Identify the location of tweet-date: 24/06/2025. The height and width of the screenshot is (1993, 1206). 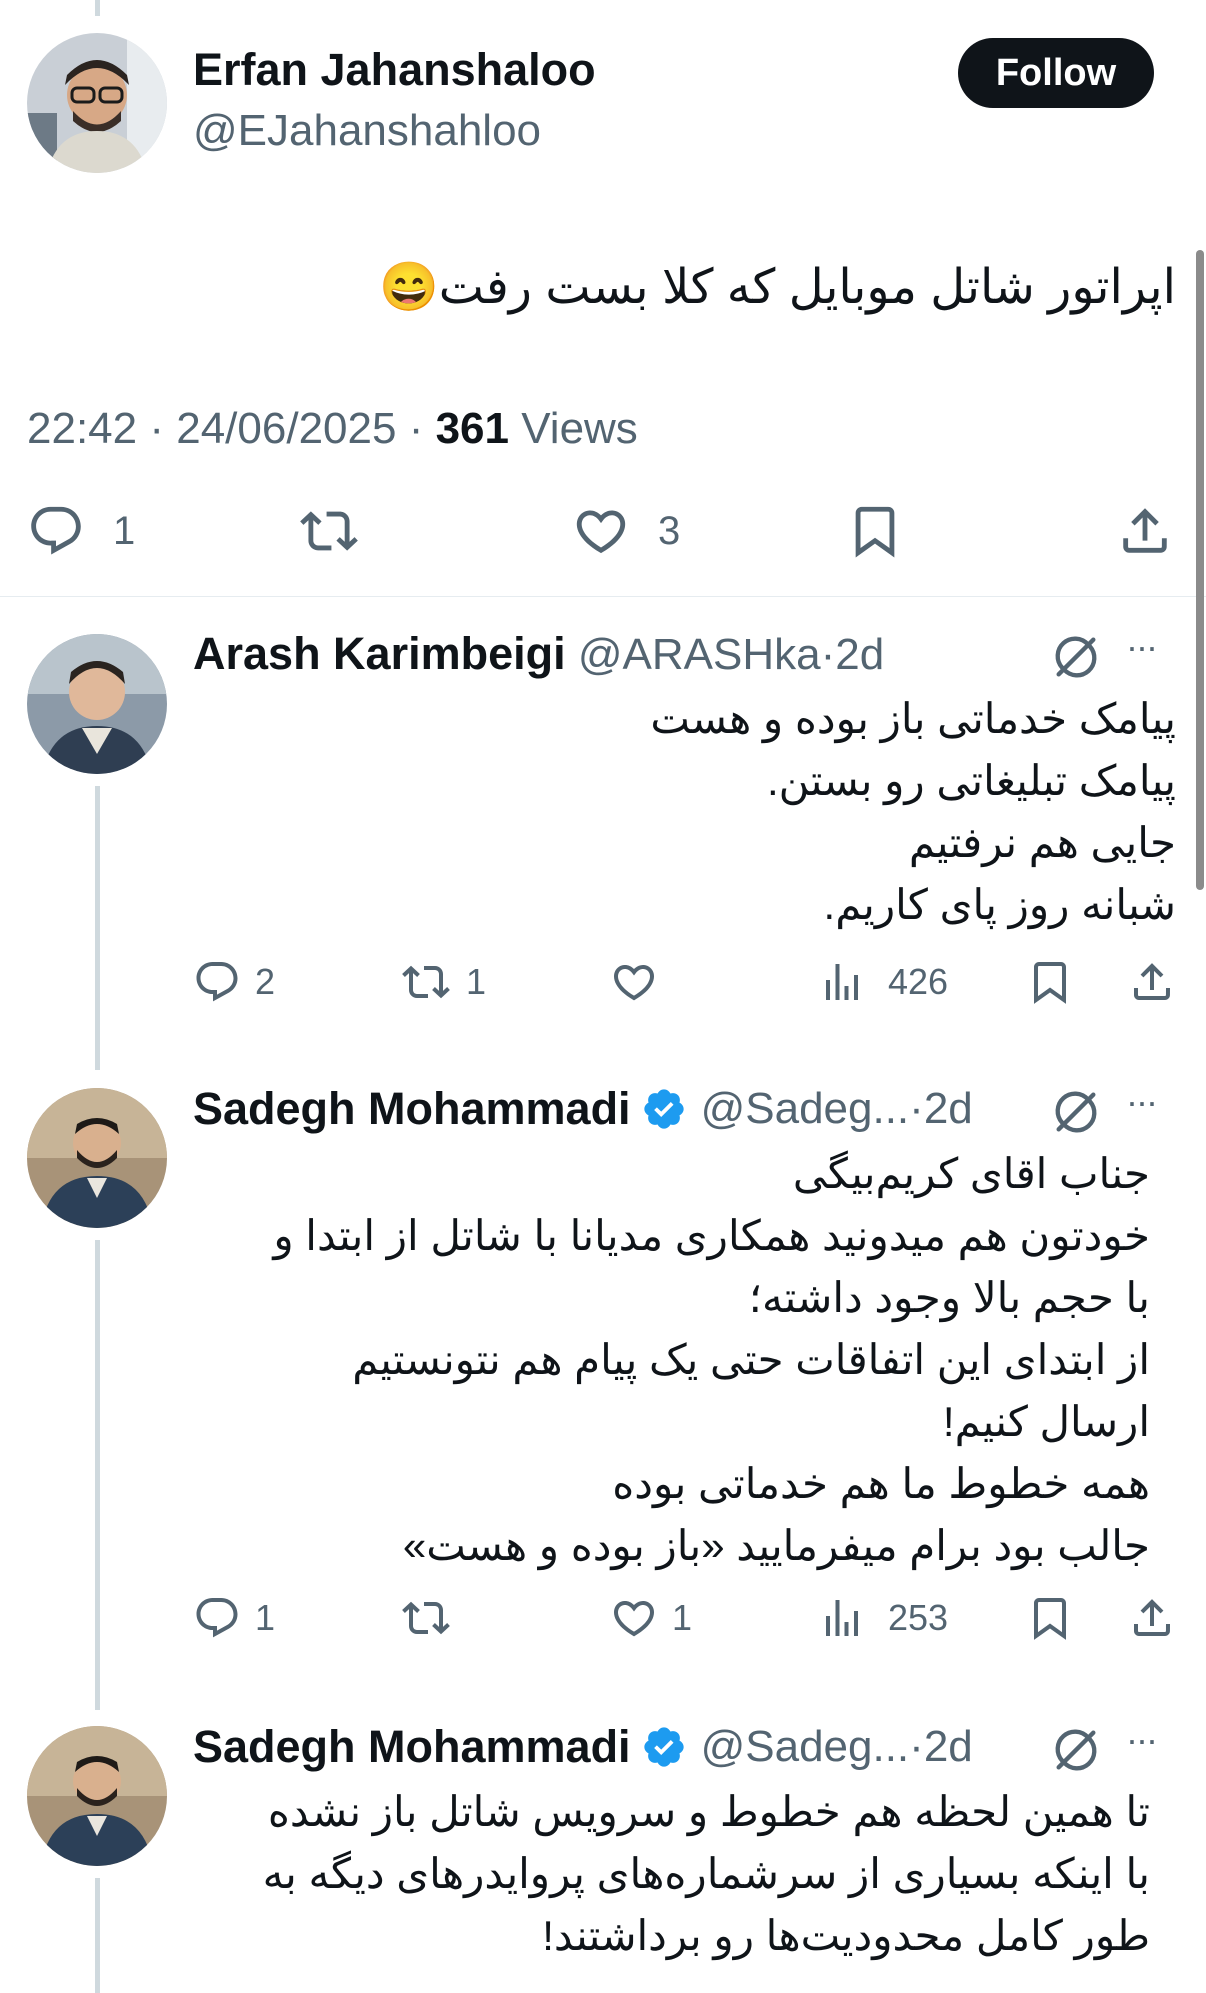
(286, 428).